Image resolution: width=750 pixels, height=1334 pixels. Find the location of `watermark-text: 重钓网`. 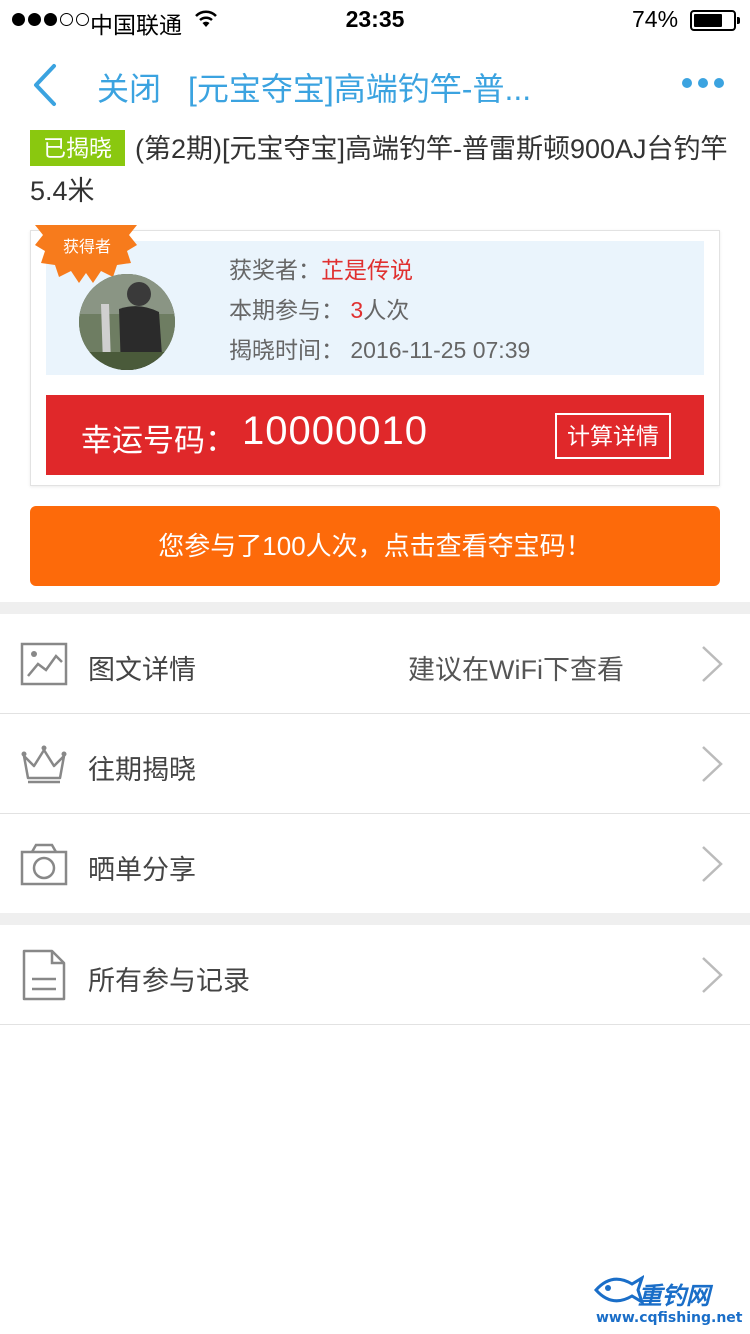

watermark-text: 重钓网 is located at coordinates (674, 1296).